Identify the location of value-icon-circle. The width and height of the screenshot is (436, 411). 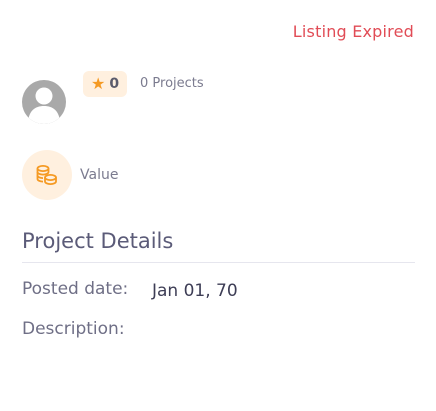
(47, 175).